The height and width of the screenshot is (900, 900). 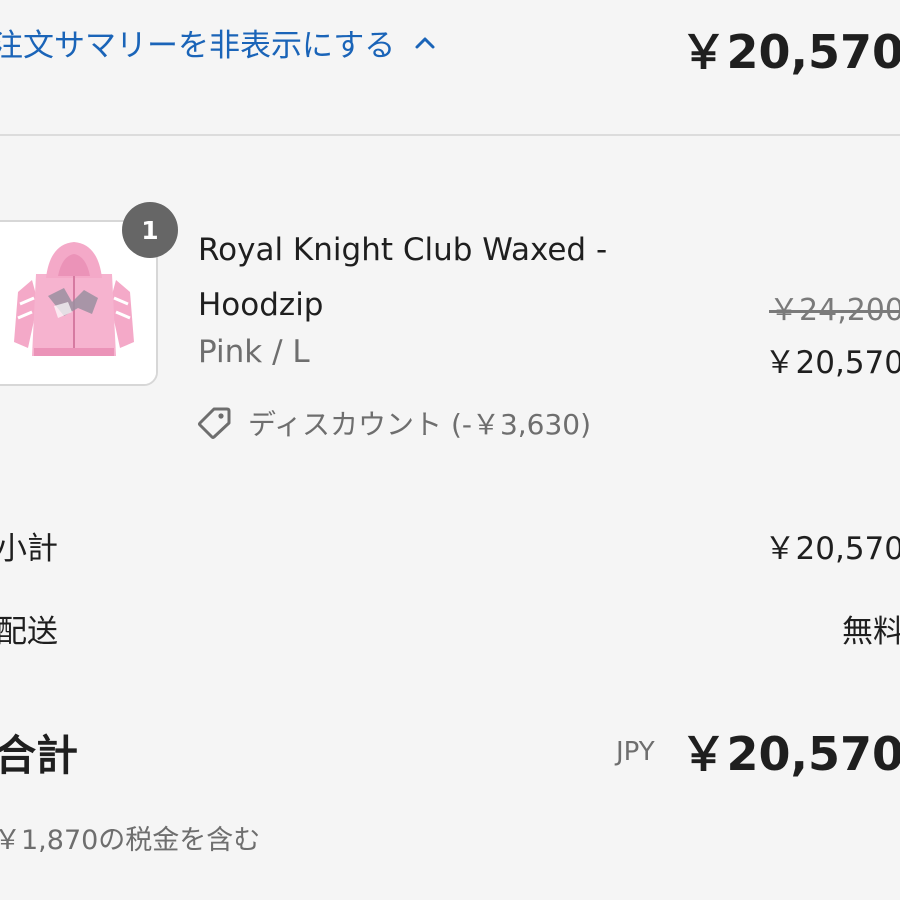 I want to click on product-variant: Pink / L, so click(x=254, y=352).